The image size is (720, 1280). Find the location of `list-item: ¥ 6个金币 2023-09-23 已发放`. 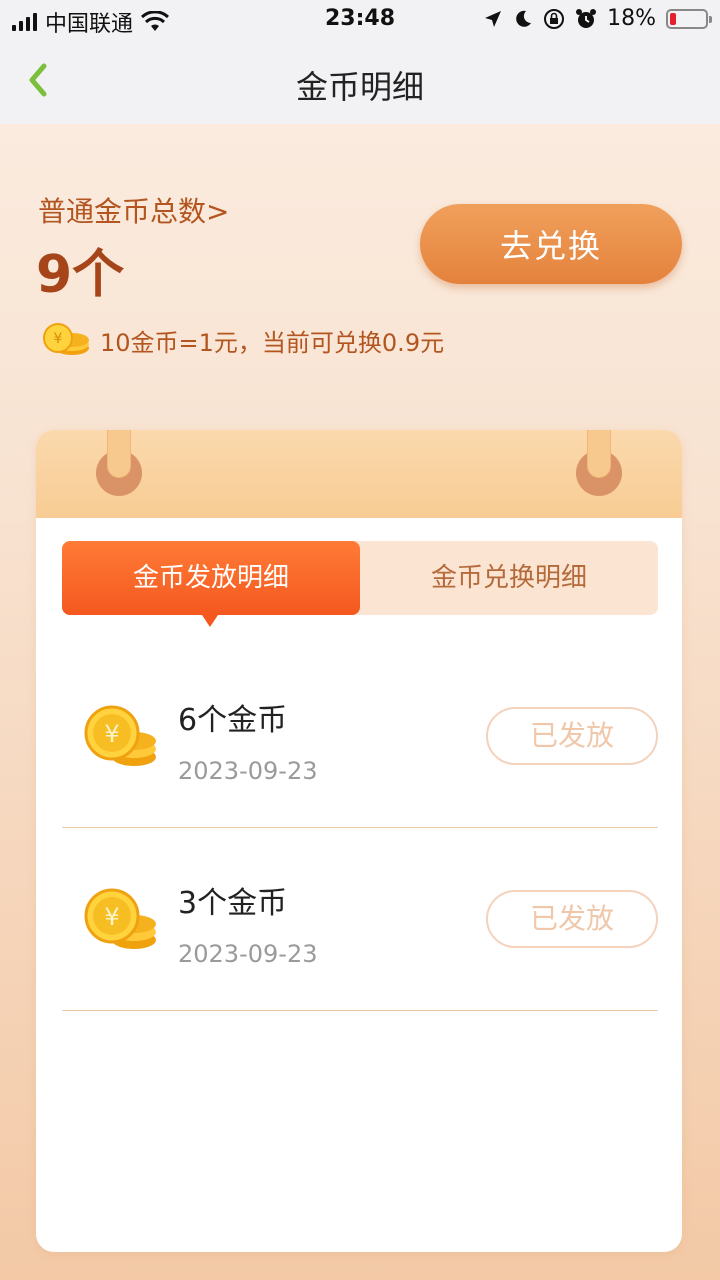

list-item: ¥ 6个金币 2023-09-23 已发放 is located at coordinates (360, 736).